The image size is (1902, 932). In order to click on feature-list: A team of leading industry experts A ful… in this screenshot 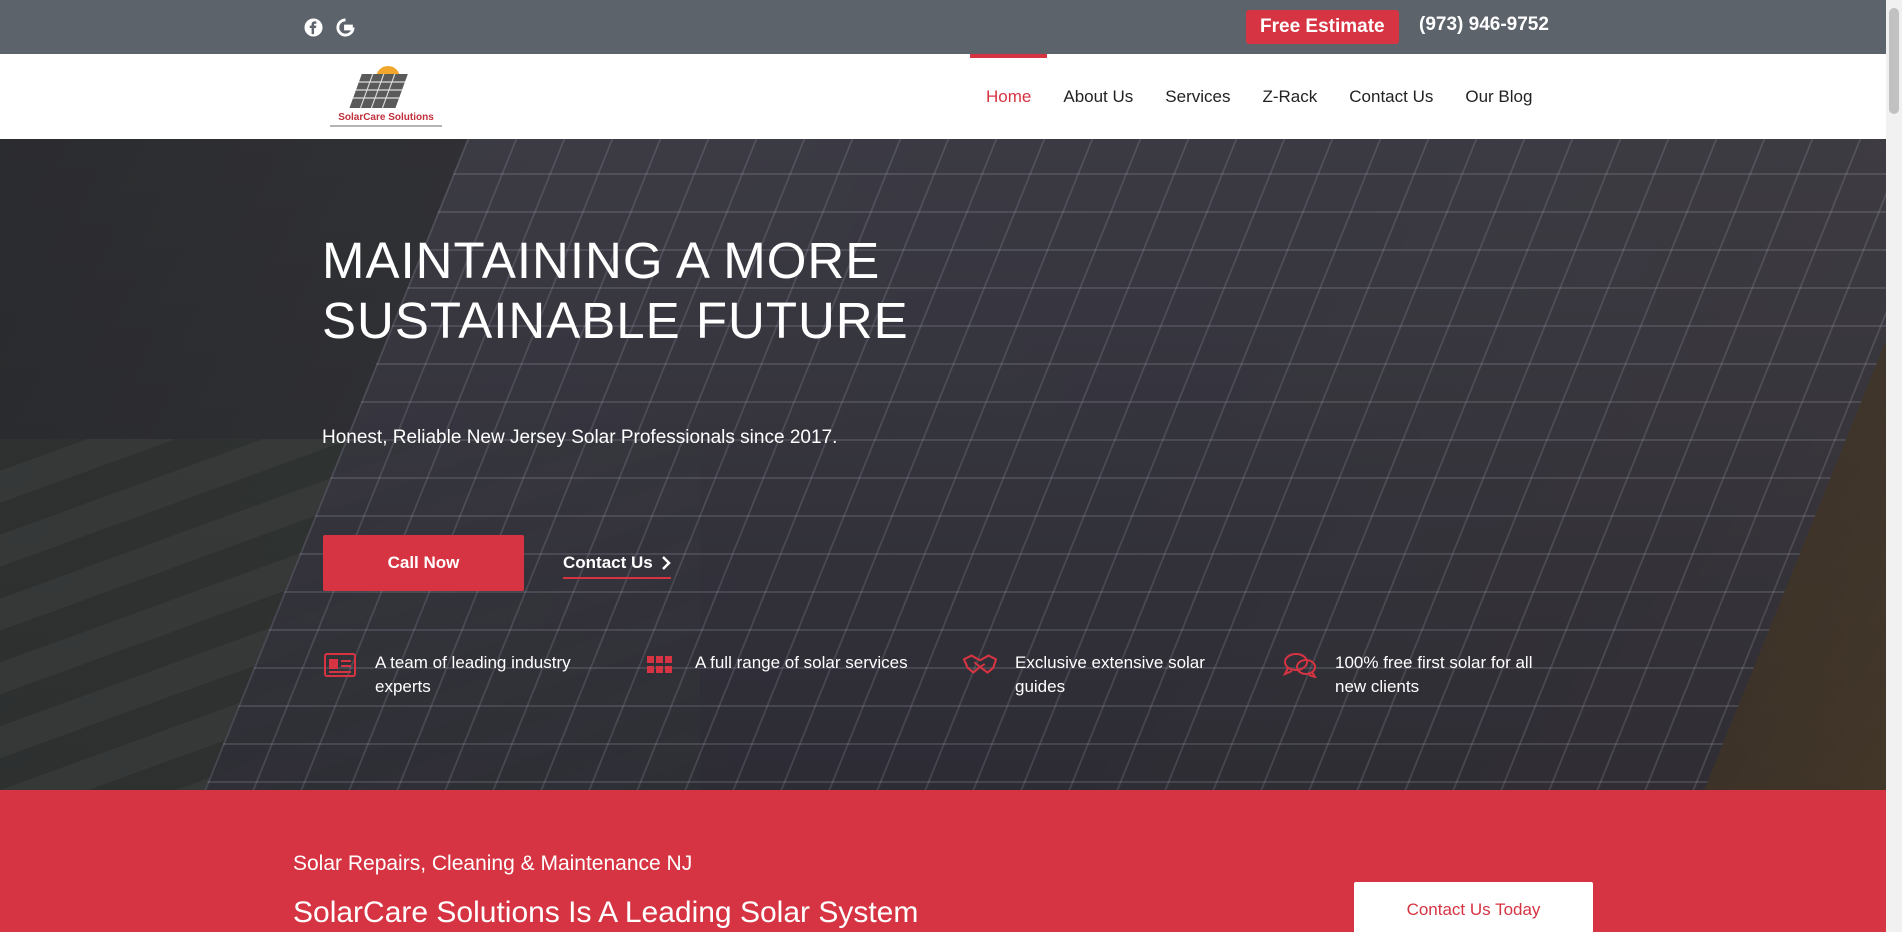, I will do `click(963, 675)`.